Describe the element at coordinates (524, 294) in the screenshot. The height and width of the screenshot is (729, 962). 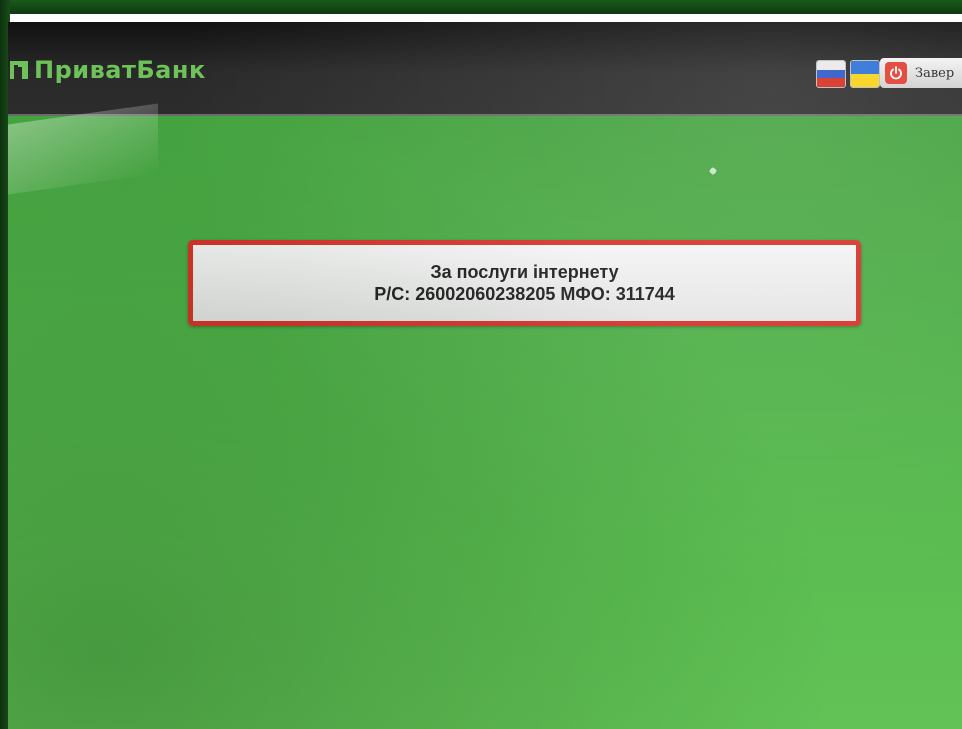
I see `account-details: Р/С: 26002060238205 МФО: 311744` at that location.